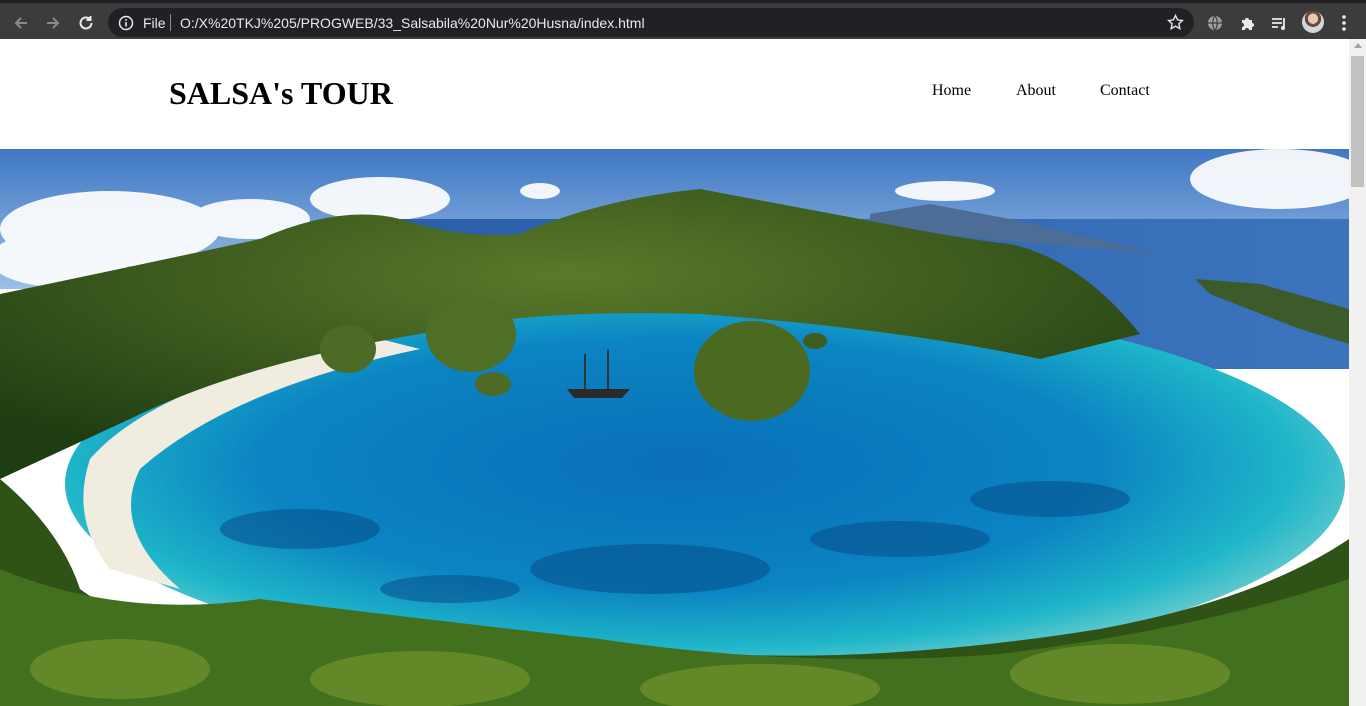 This screenshot has width=1366, height=706. I want to click on vertical-scrollbar, so click(1357, 372).